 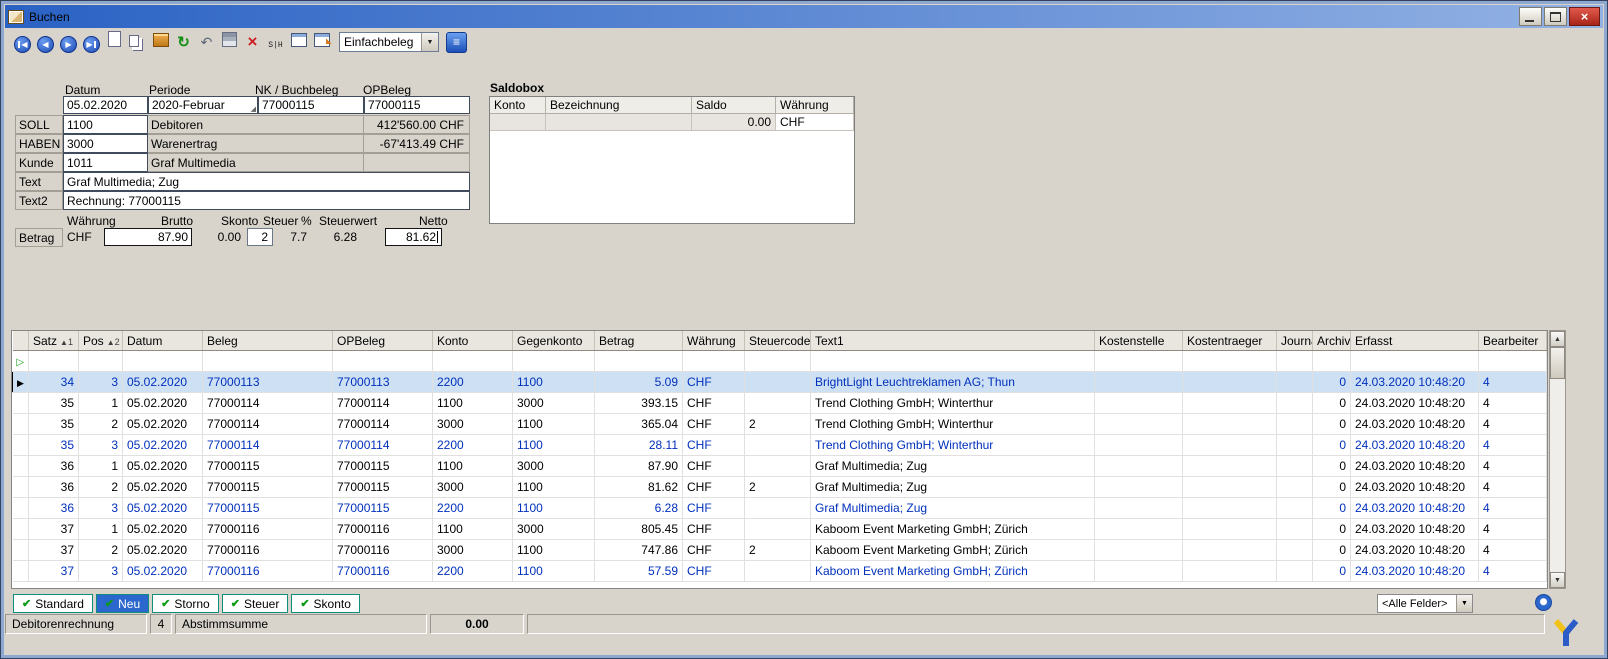 What do you see at coordinates (105, 162) in the screenshot?
I see `konto-field: 1011` at bounding box center [105, 162].